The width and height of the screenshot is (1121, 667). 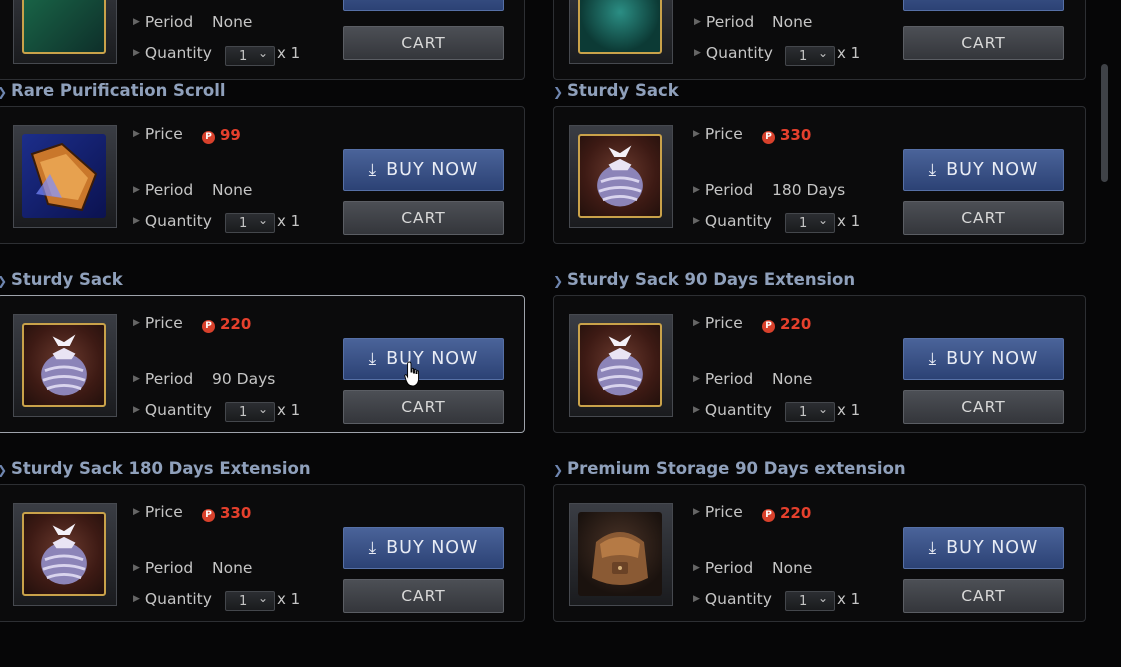 I want to click on product-title: ❯Sturdy Sack 180 Days Extension, so click(x=155, y=469).